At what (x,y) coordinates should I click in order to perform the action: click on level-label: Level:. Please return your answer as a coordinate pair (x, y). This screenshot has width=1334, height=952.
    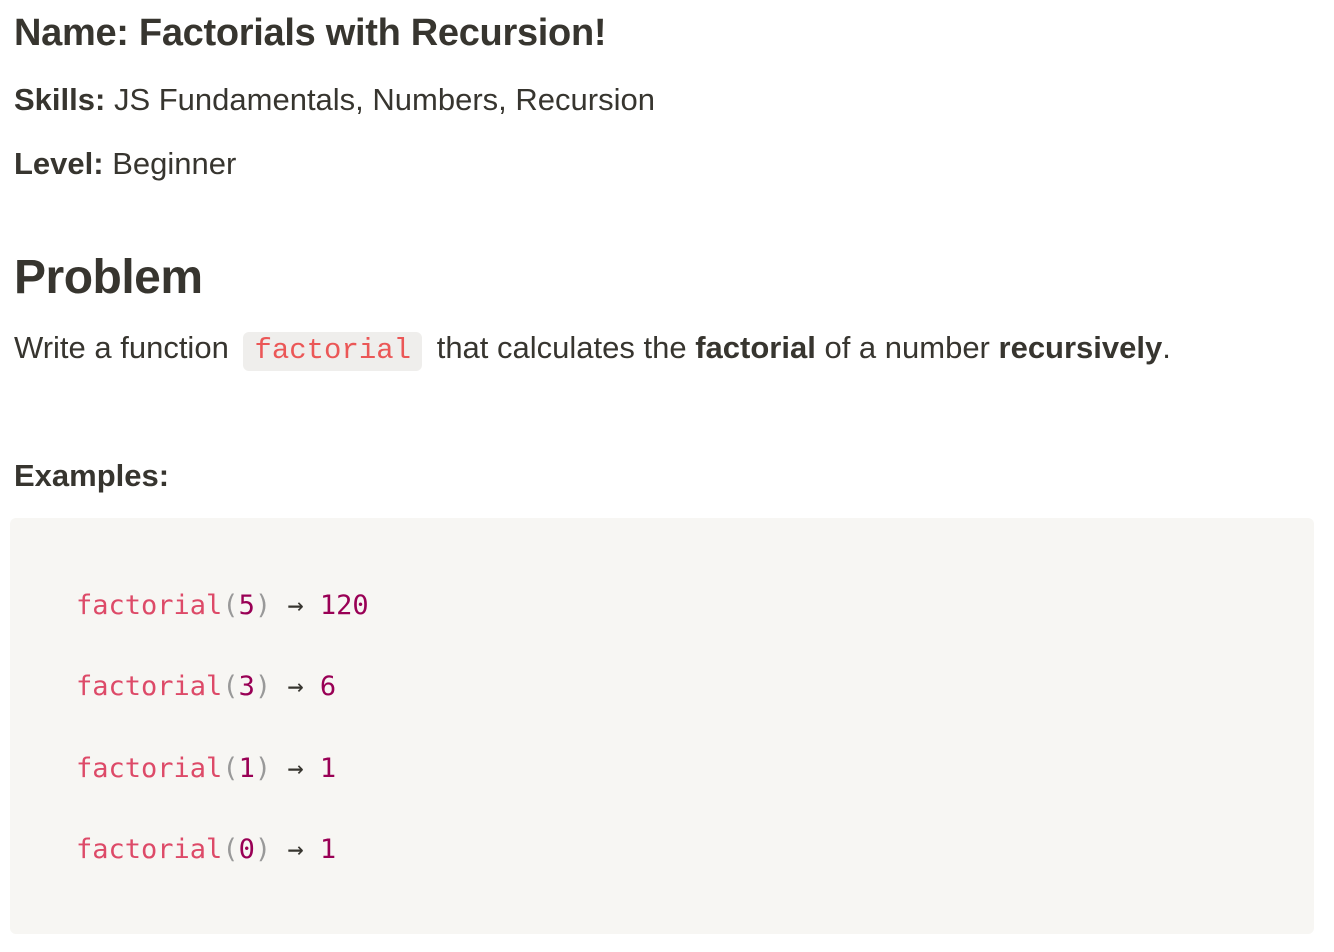
    Looking at the image, I should click on (59, 163).